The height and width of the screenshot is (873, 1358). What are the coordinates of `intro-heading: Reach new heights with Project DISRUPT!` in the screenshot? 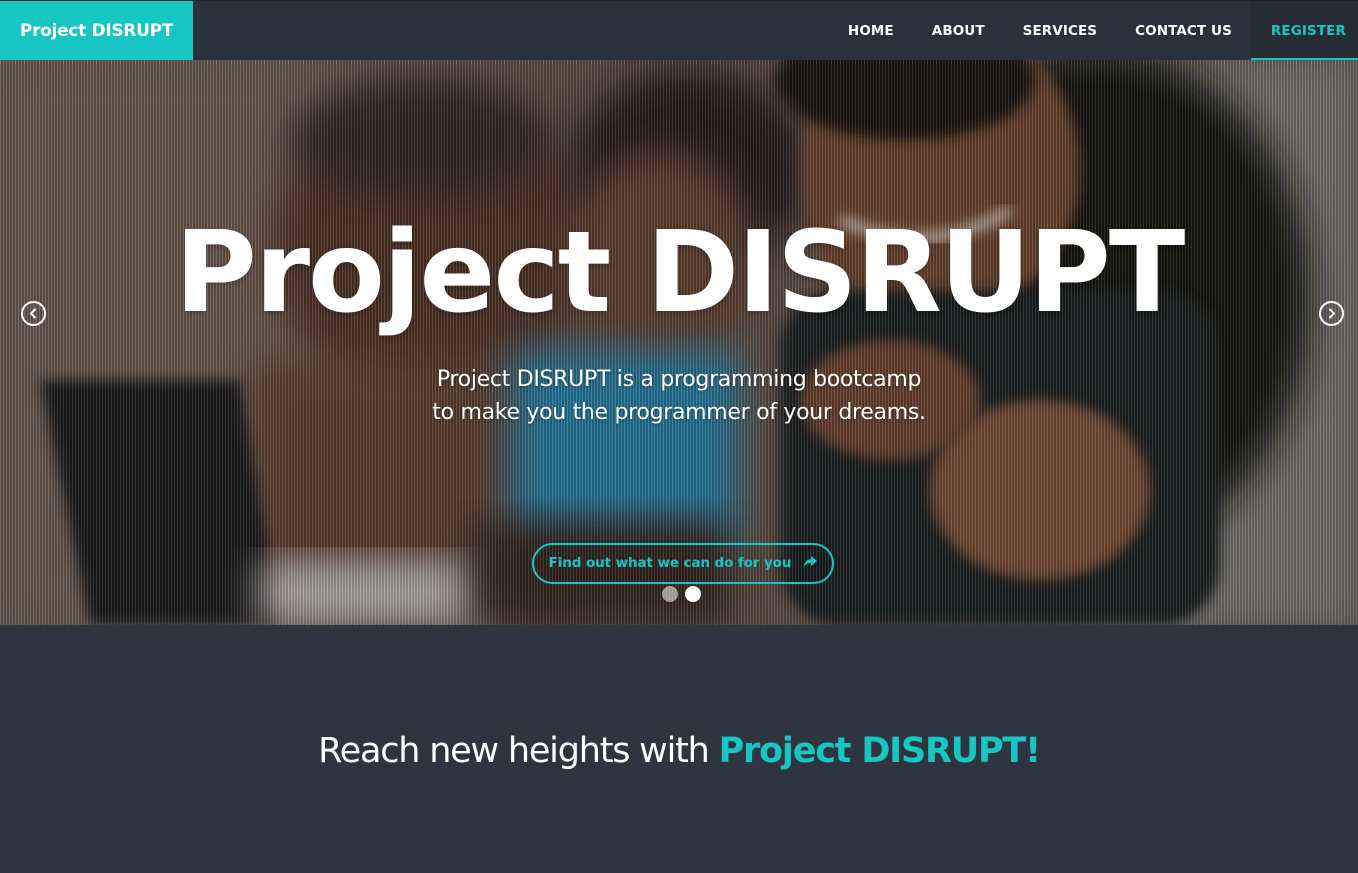 It's located at (679, 751).